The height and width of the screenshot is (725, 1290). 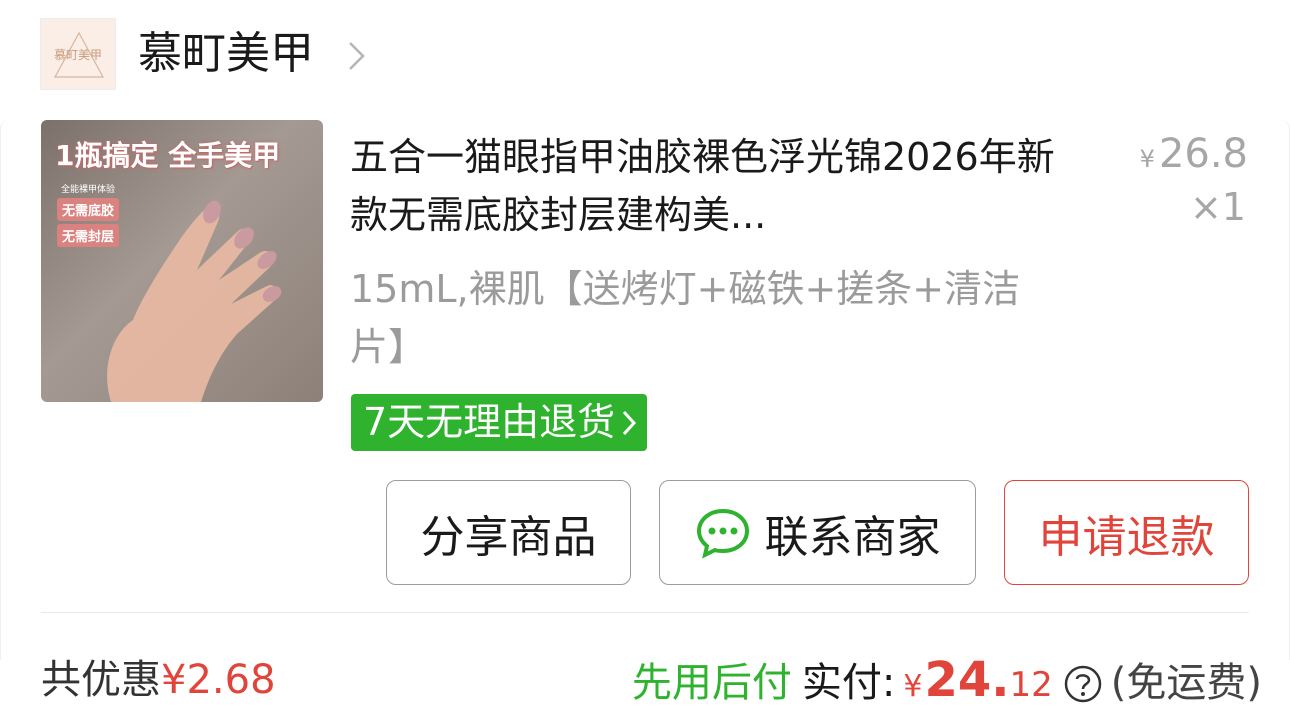 What do you see at coordinates (508, 537) in the screenshot?
I see `share-product-label: 分享商品` at bounding box center [508, 537].